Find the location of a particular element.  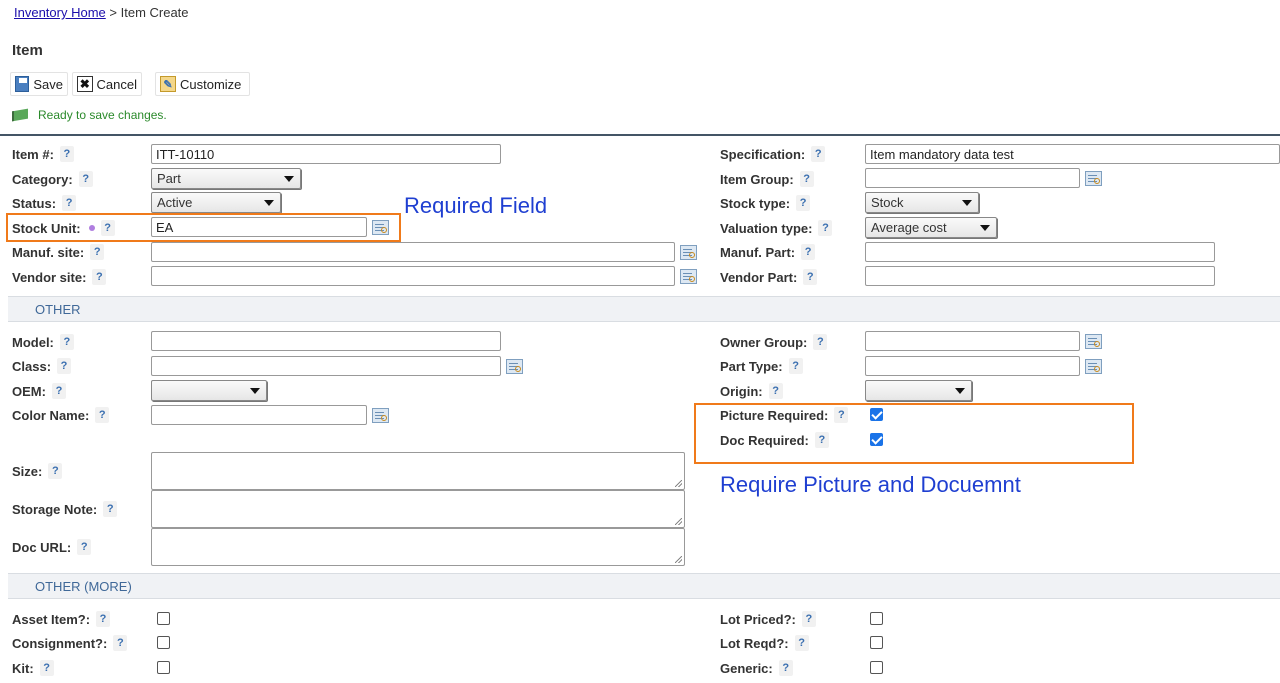

header-divider is located at coordinates (640, 135).